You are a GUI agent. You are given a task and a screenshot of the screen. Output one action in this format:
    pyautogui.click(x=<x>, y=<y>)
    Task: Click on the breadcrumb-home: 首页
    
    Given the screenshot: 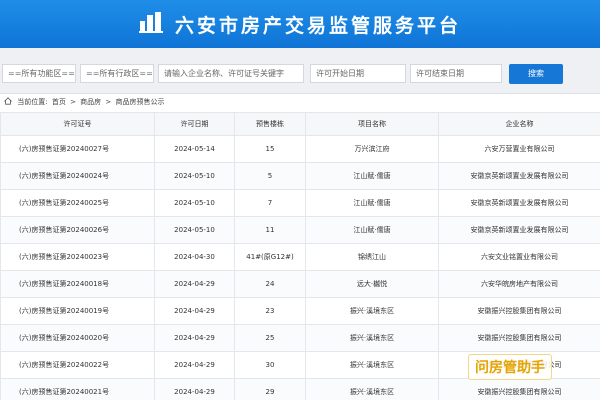 What is the action you would take?
    pyautogui.click(x=59, y=102)
    